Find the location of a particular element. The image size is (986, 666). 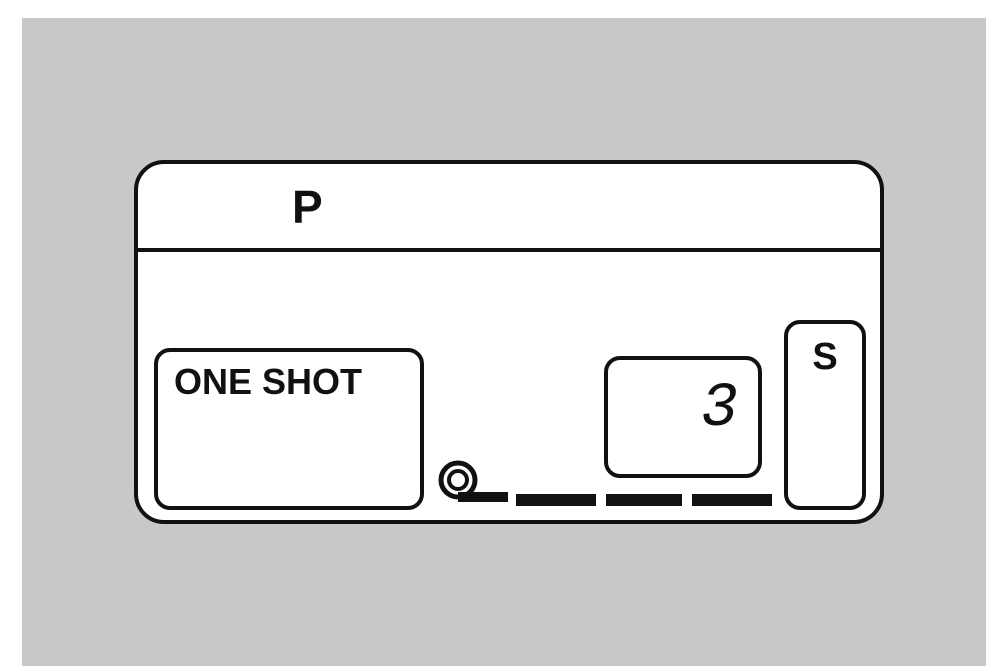

frame-counter-value: 3 is located at coordinates (719, 408).